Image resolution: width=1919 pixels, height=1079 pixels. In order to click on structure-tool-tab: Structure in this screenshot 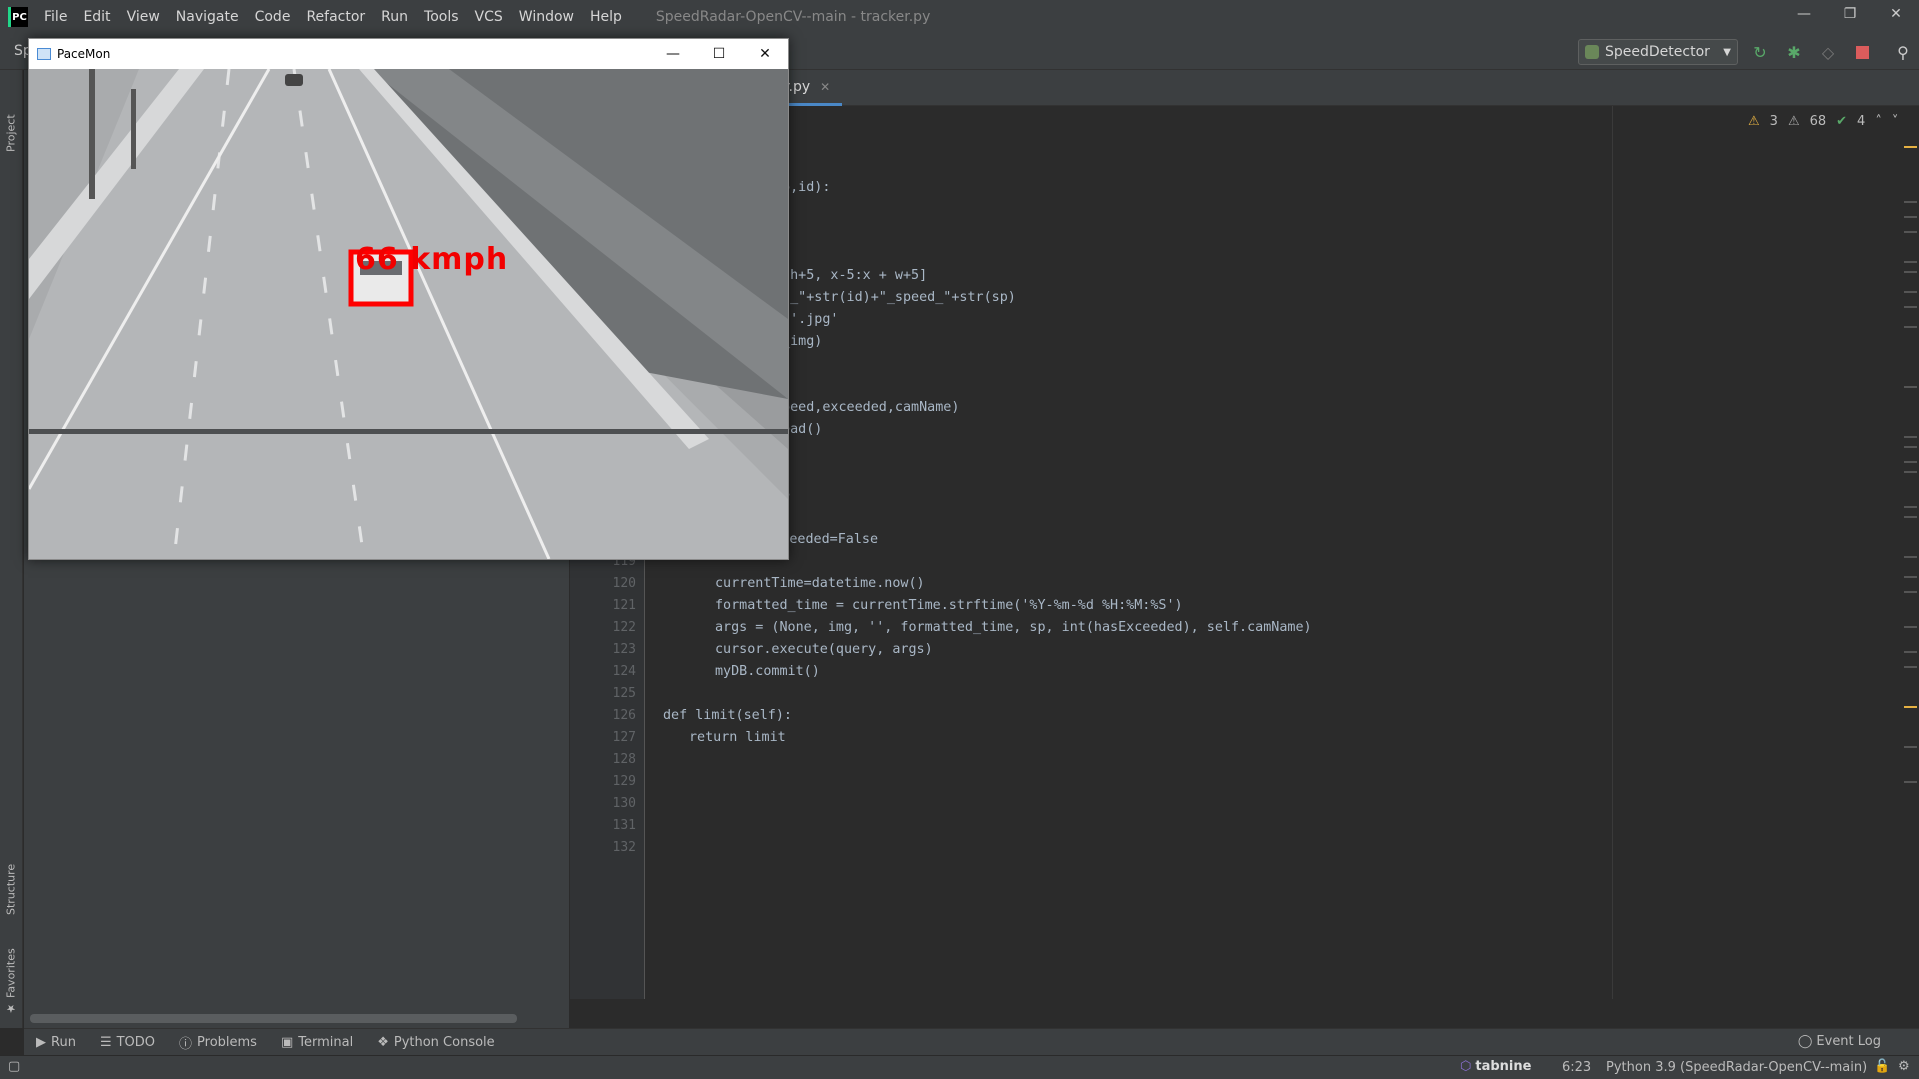, I will do `click(11, 877)`.